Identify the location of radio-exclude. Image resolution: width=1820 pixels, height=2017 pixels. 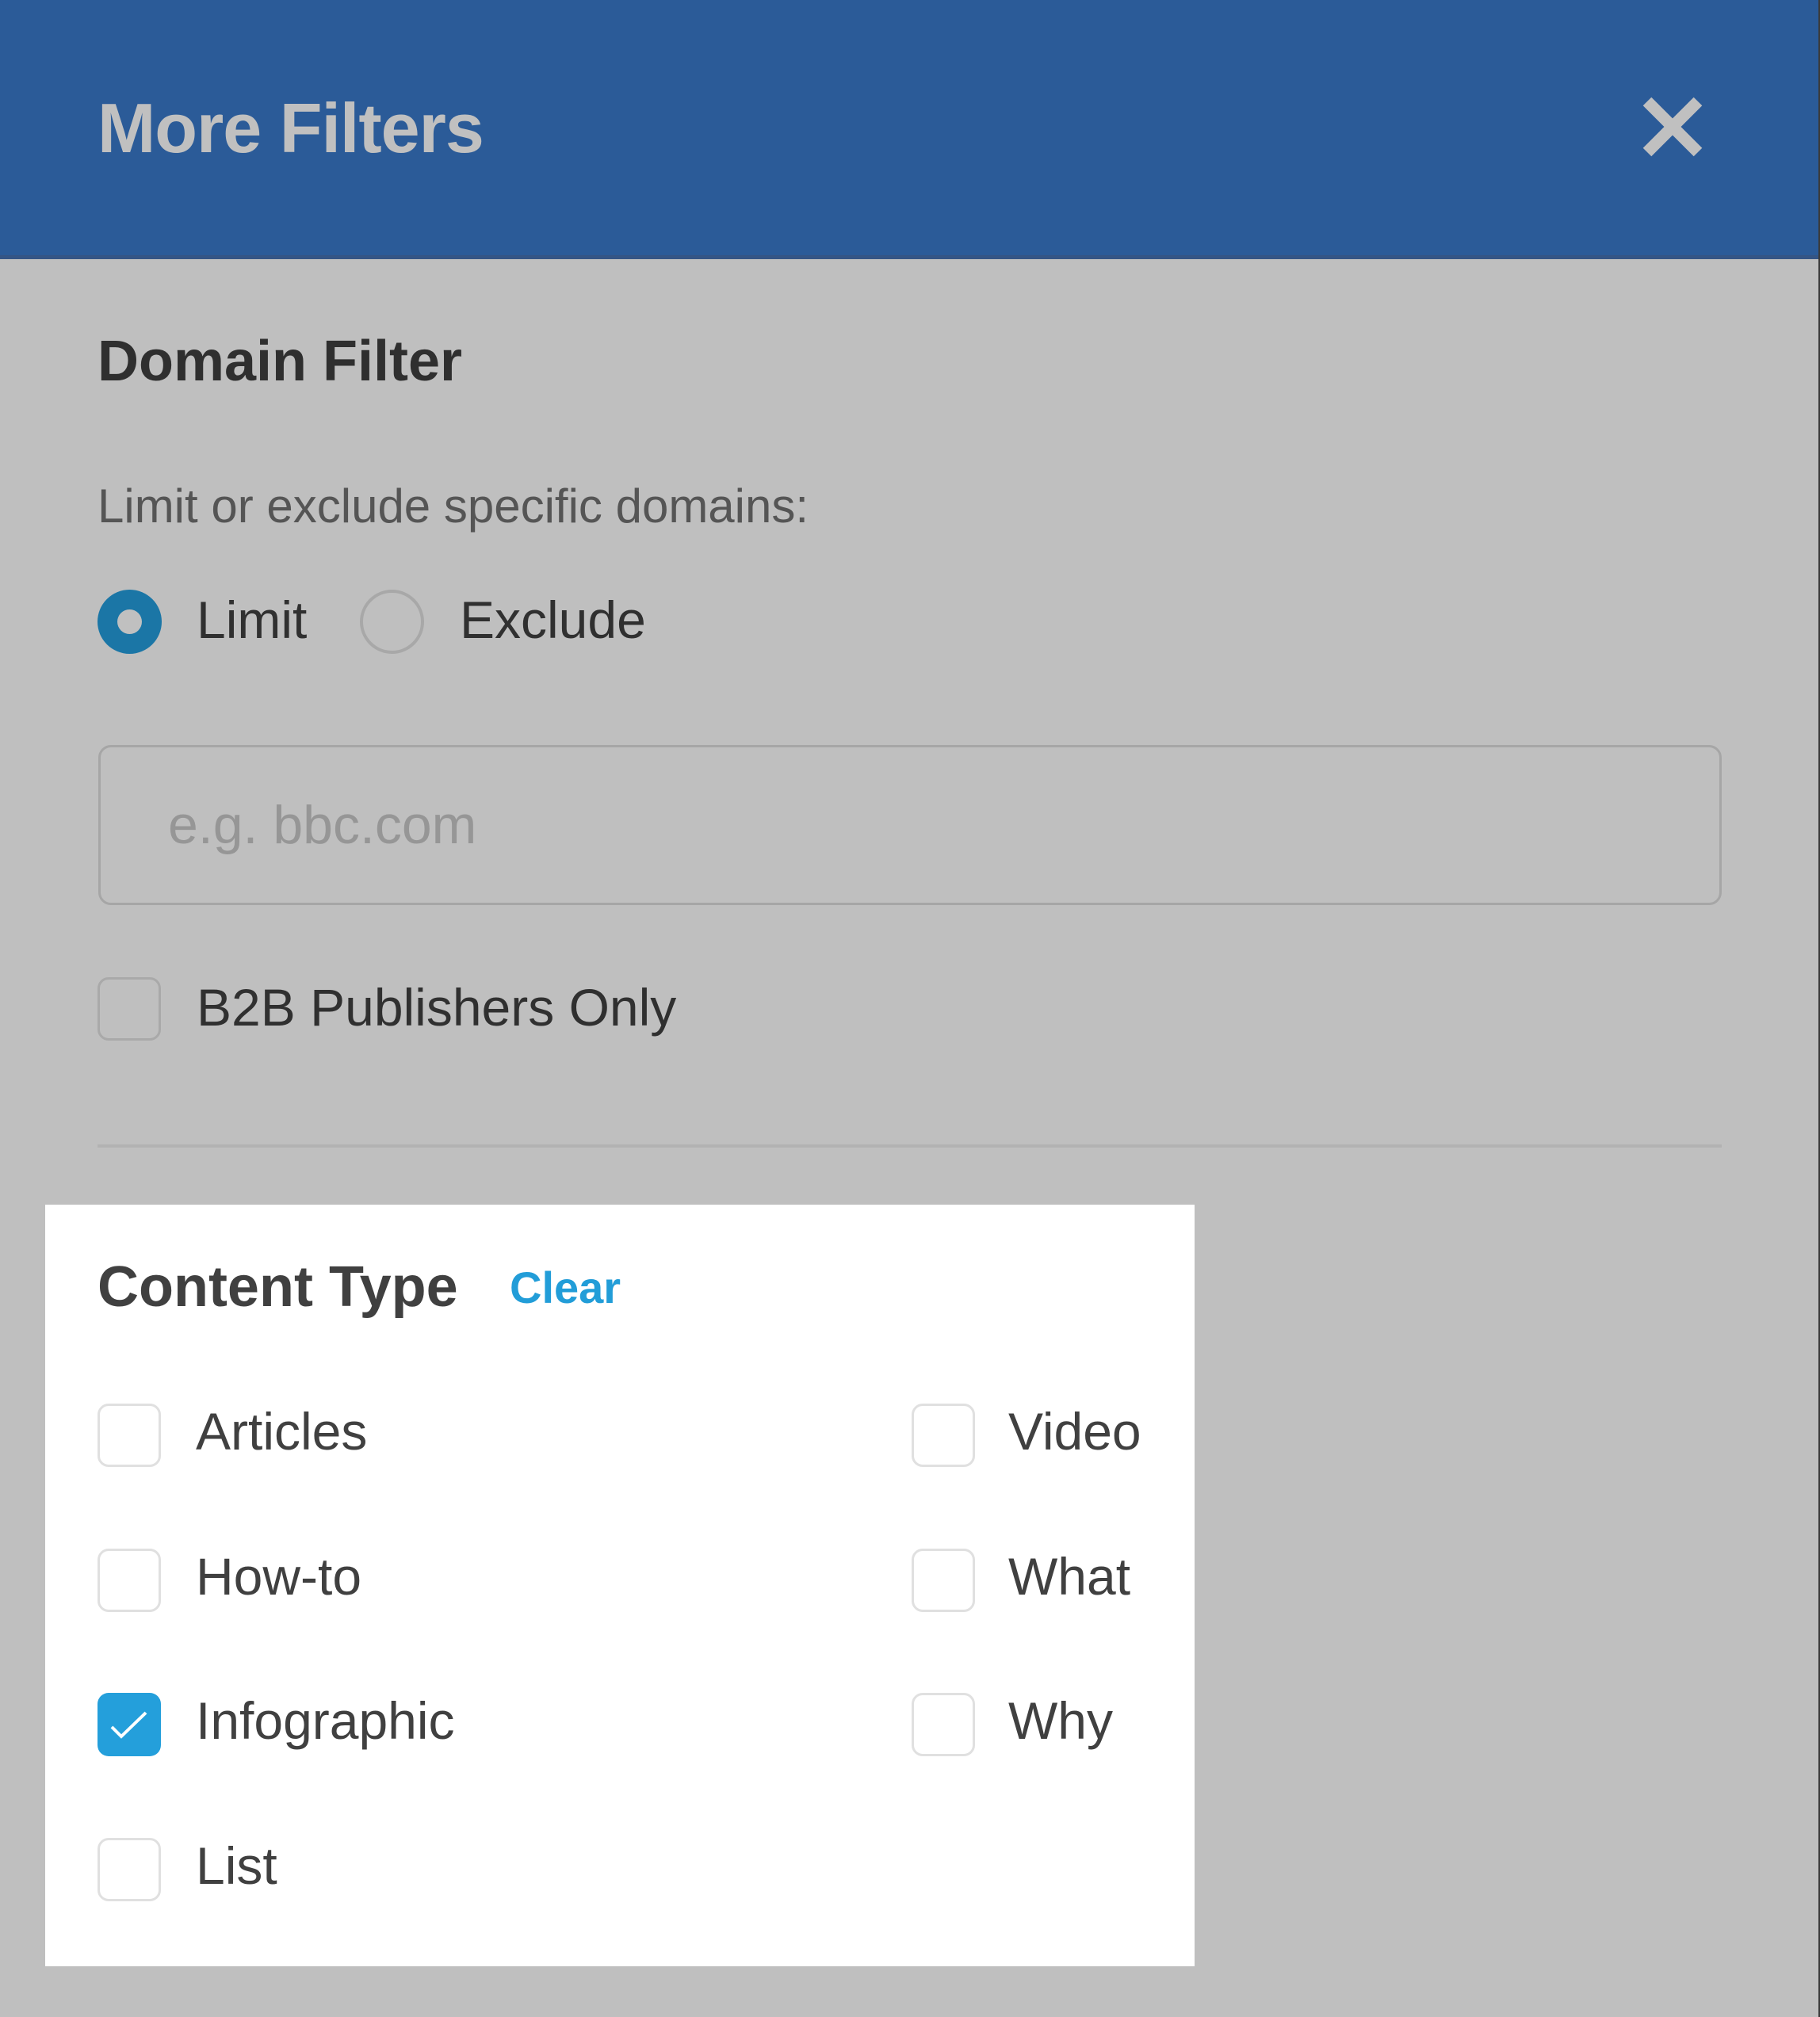
(392, 622).